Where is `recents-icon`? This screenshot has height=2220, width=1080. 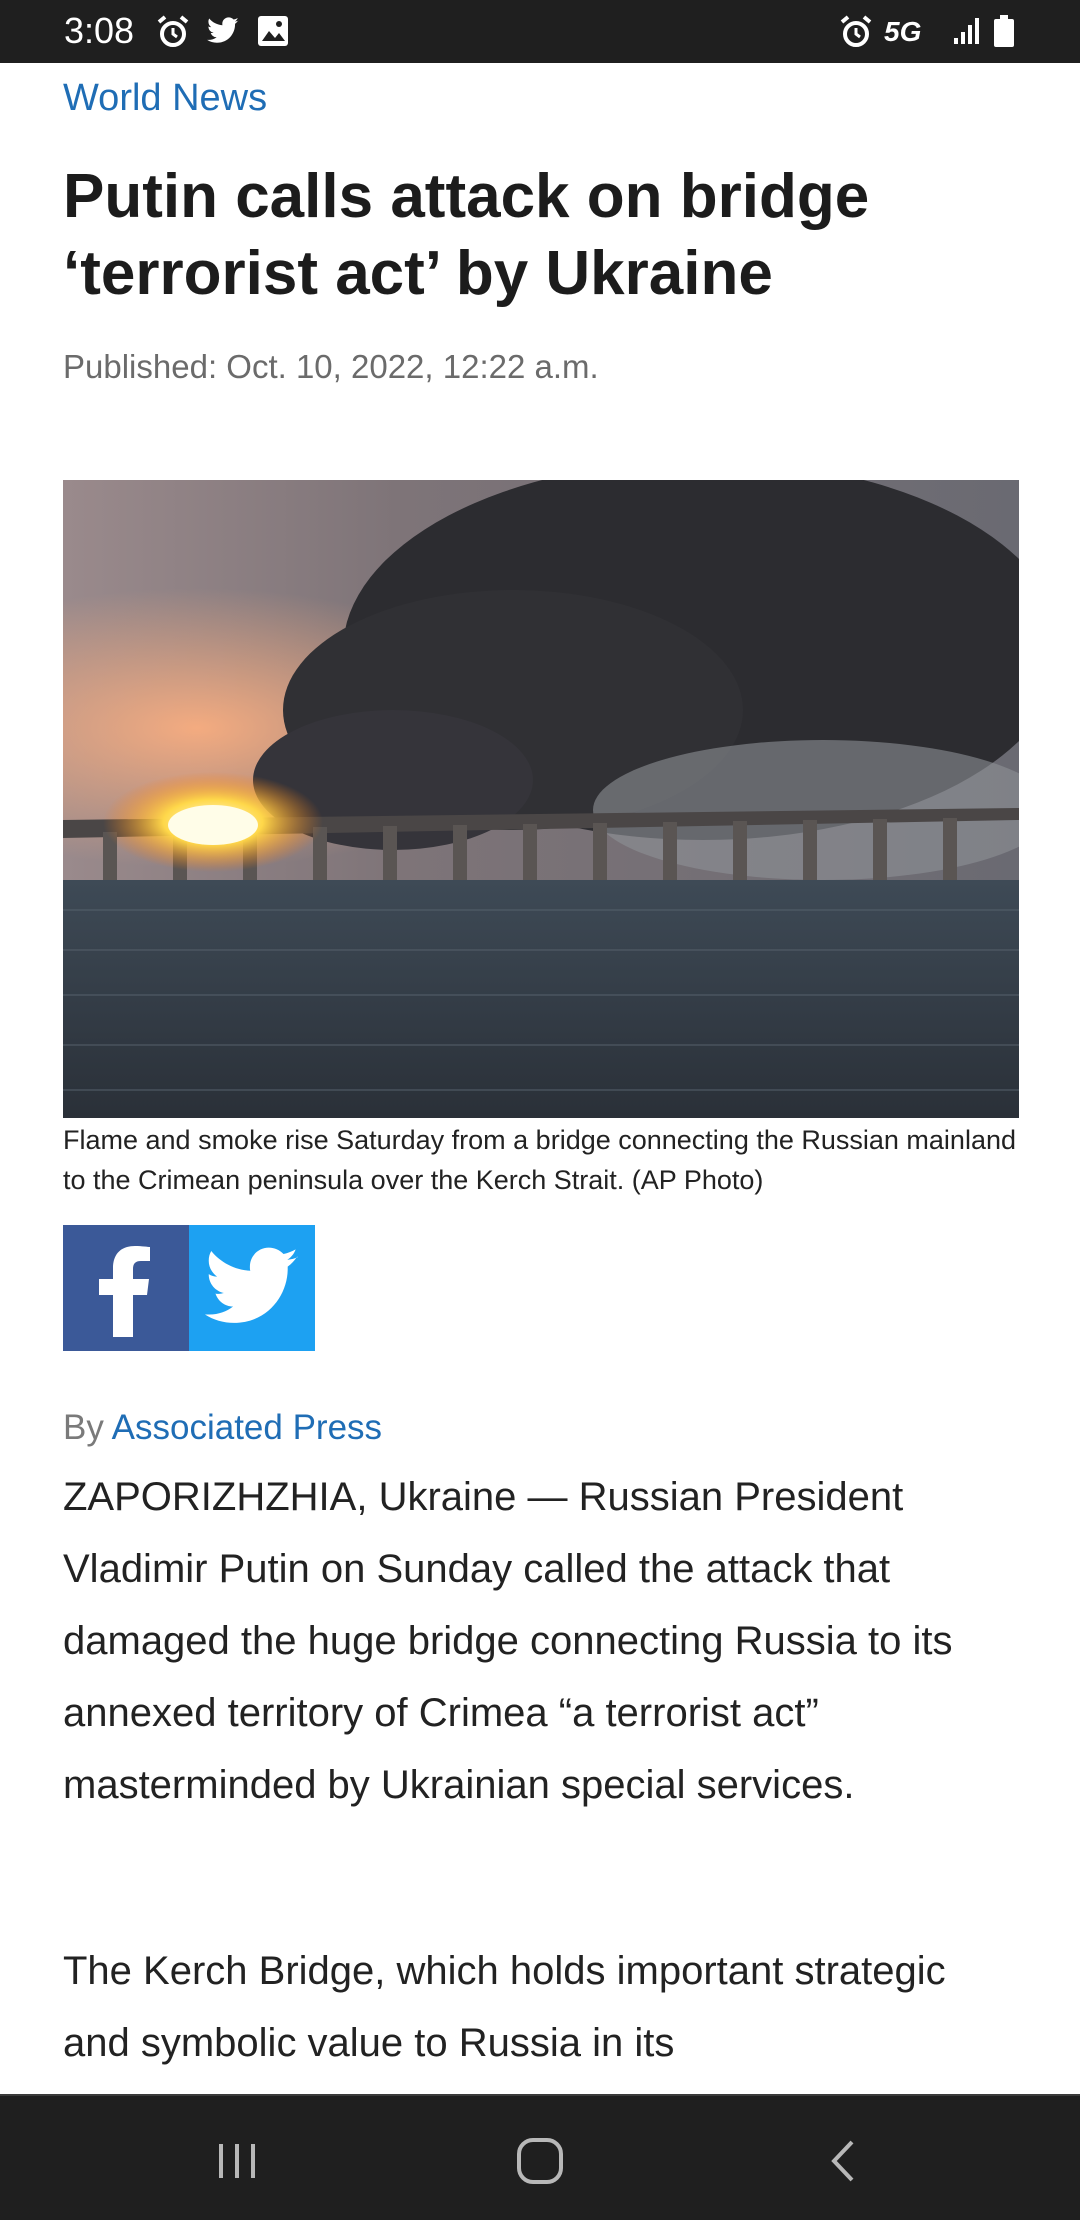
recents-icon is located at coordinates (237, 2161).